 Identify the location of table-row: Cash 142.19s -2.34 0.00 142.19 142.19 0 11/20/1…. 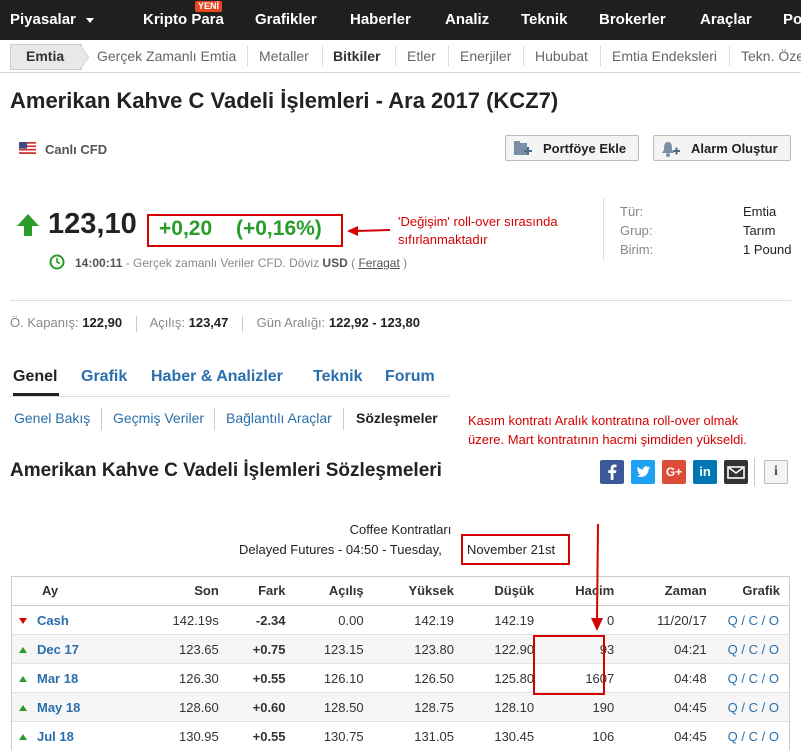
(400, 620).